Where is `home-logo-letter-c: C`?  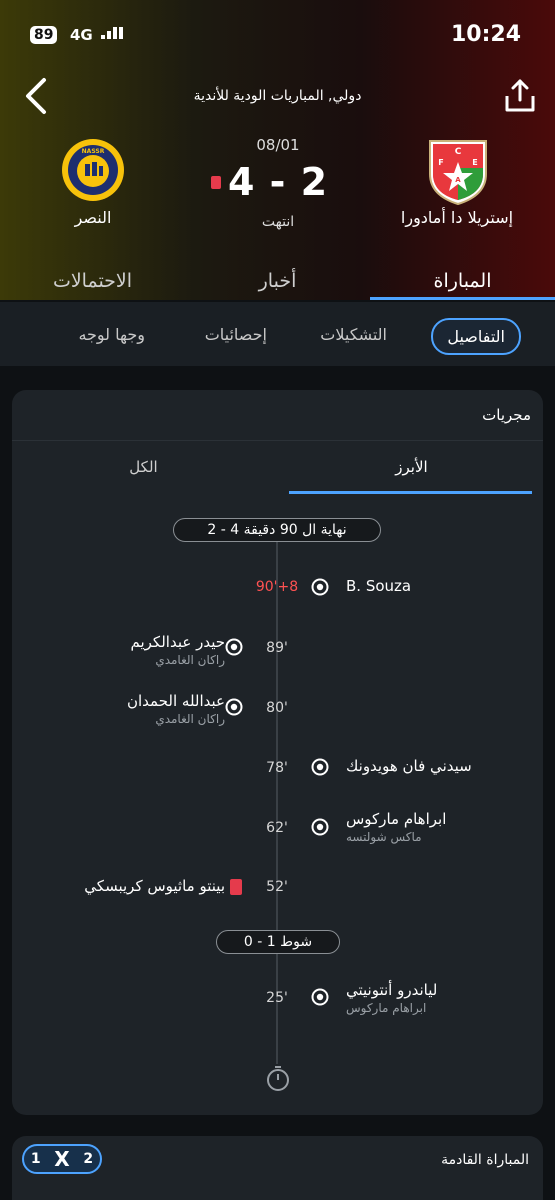 home-logo-letter-c: C is located at coordinates (458, 152).